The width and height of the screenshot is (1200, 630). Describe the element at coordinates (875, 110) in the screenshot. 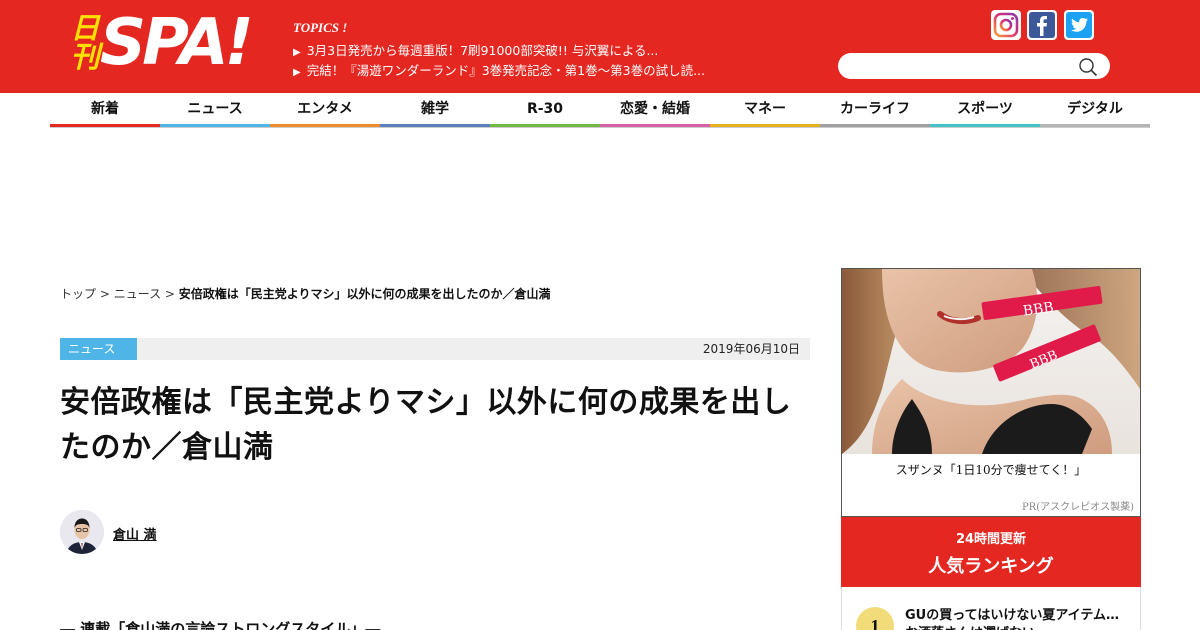

I see `nav-item: カーライフ` at that location.